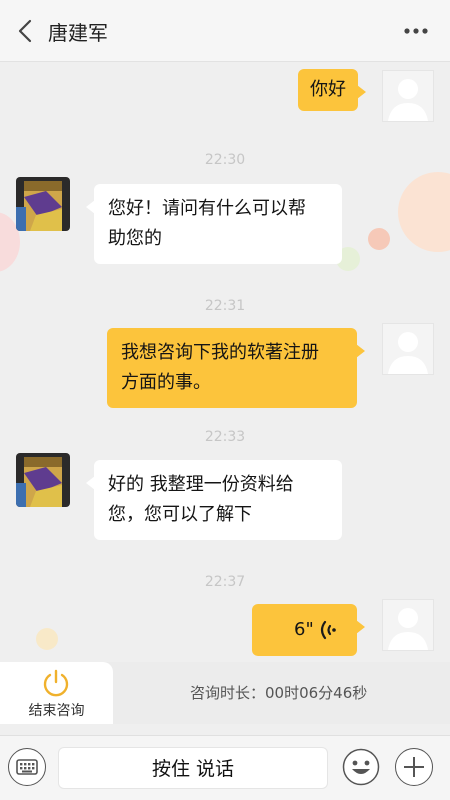 The image size is (450, 800). I want to click on more-dots-icon, so click(416, 31).